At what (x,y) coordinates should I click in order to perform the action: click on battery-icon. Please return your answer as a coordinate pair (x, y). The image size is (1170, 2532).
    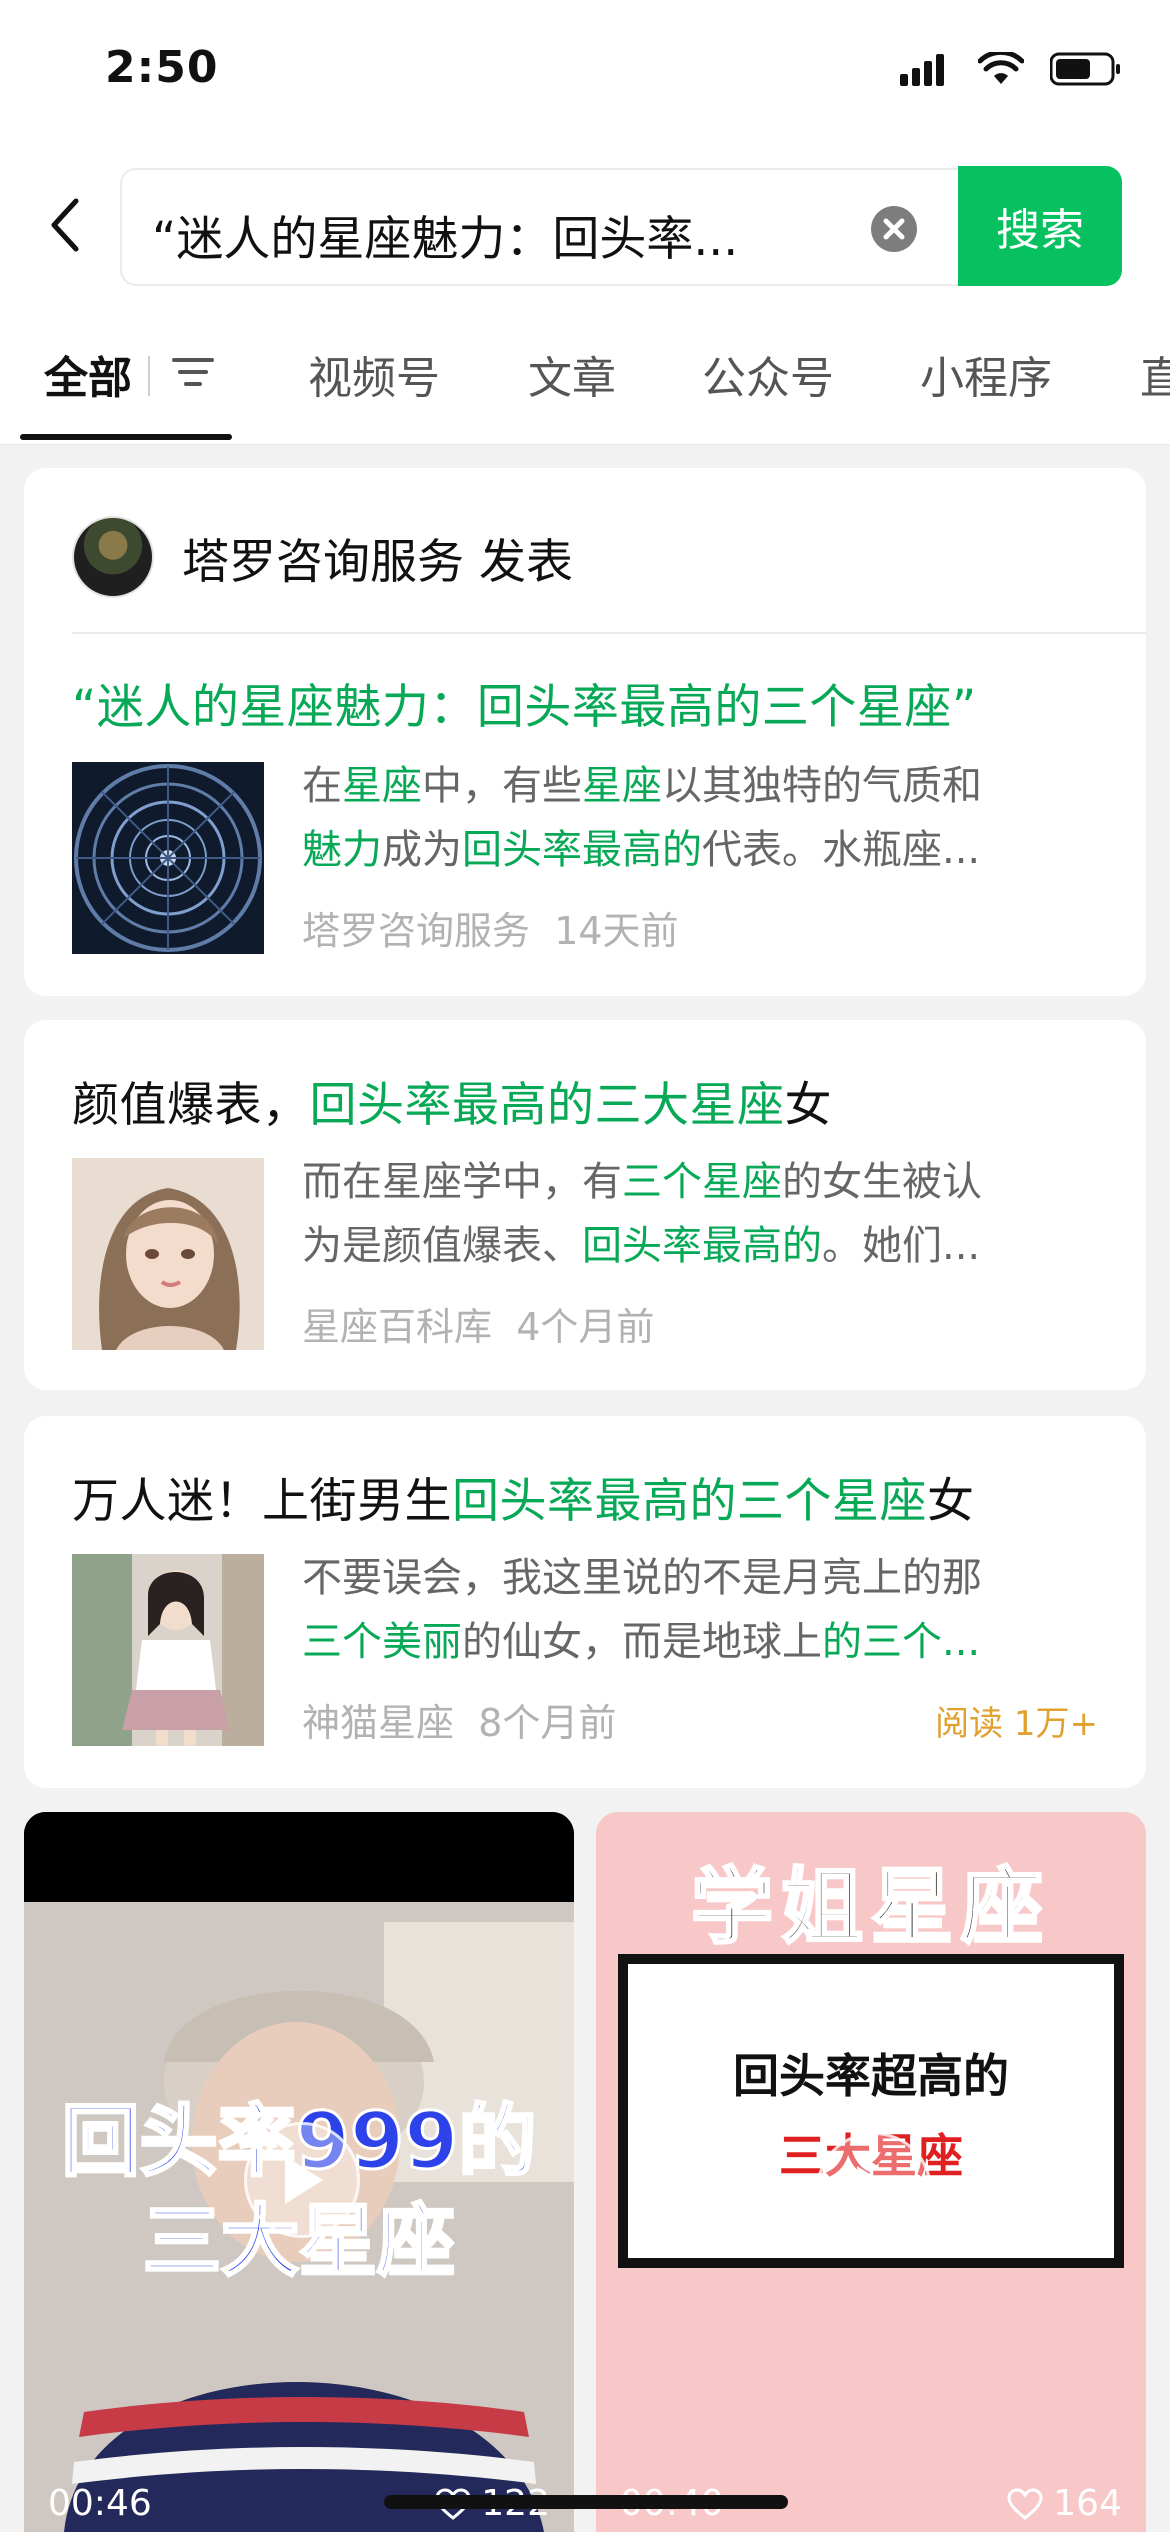
    Looking at the image, I should click on (1085, 69).